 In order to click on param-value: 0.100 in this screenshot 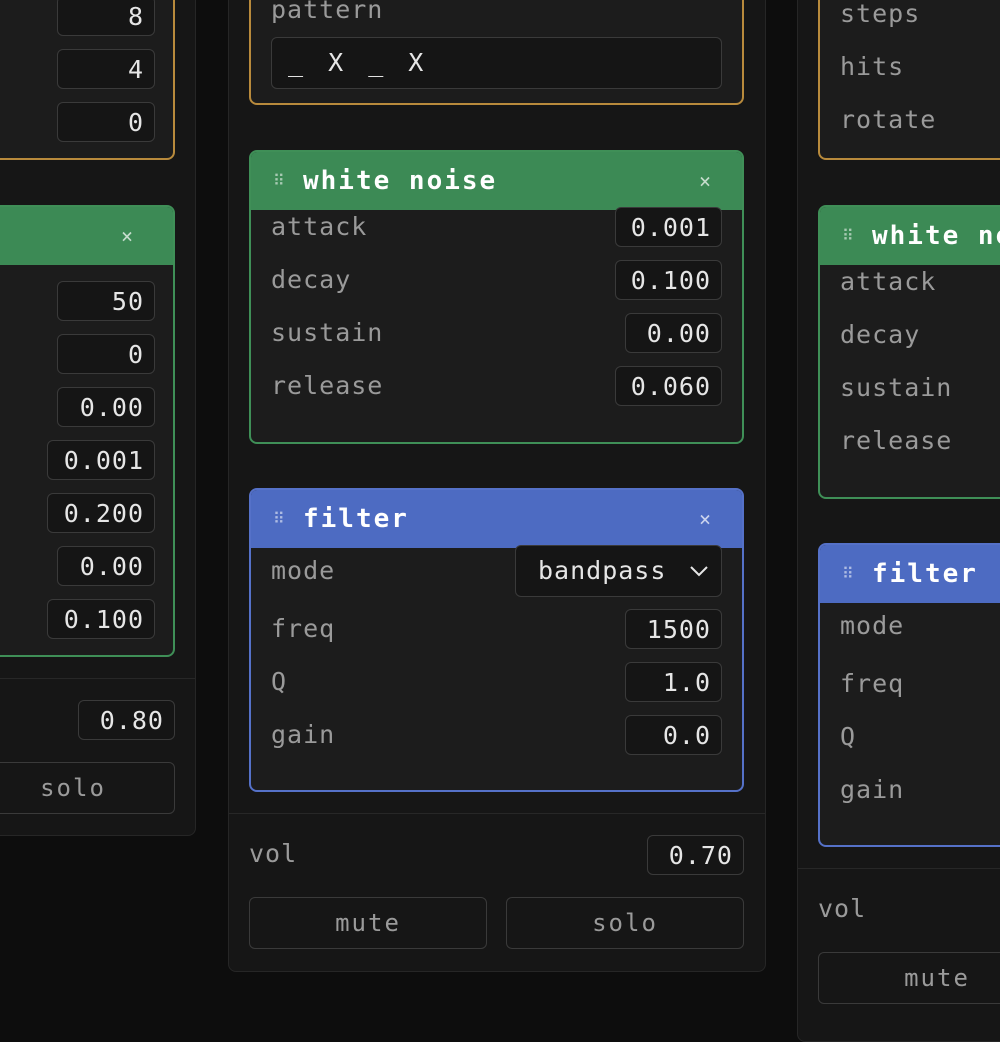, I will do `click(101, 619)`.